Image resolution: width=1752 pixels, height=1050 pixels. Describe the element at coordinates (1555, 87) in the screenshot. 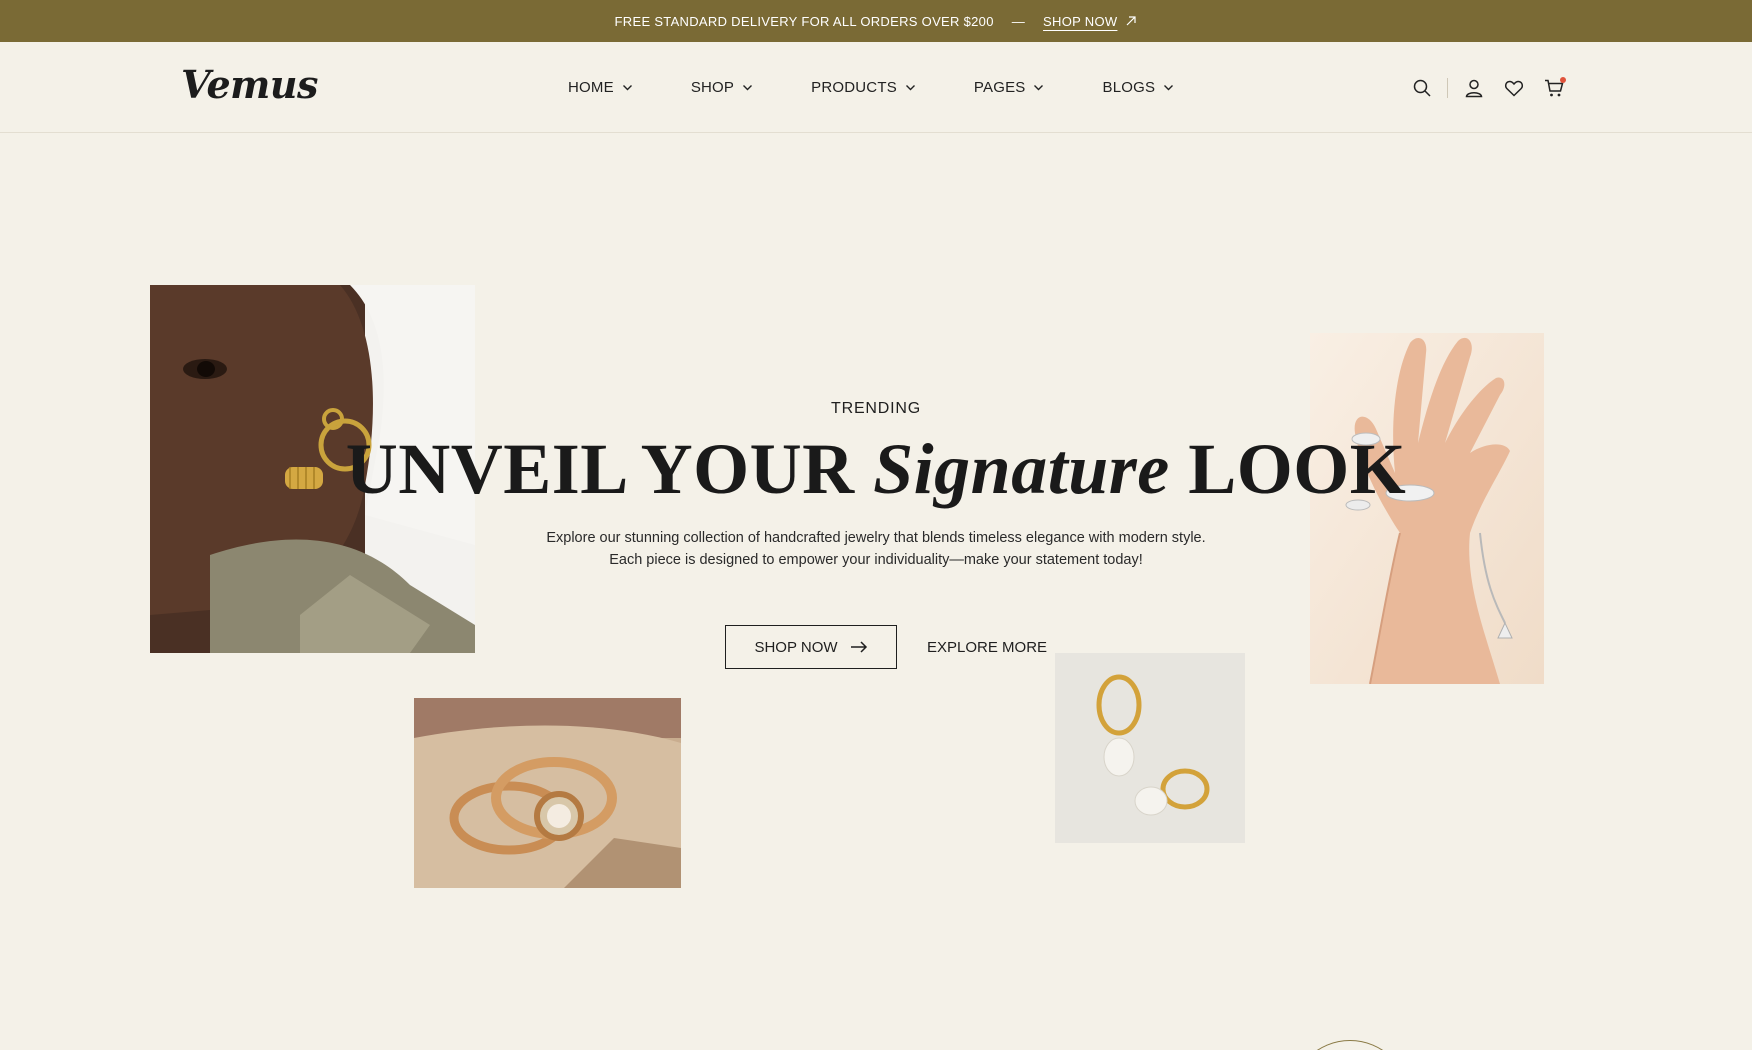

I see `cart-button` at that location.